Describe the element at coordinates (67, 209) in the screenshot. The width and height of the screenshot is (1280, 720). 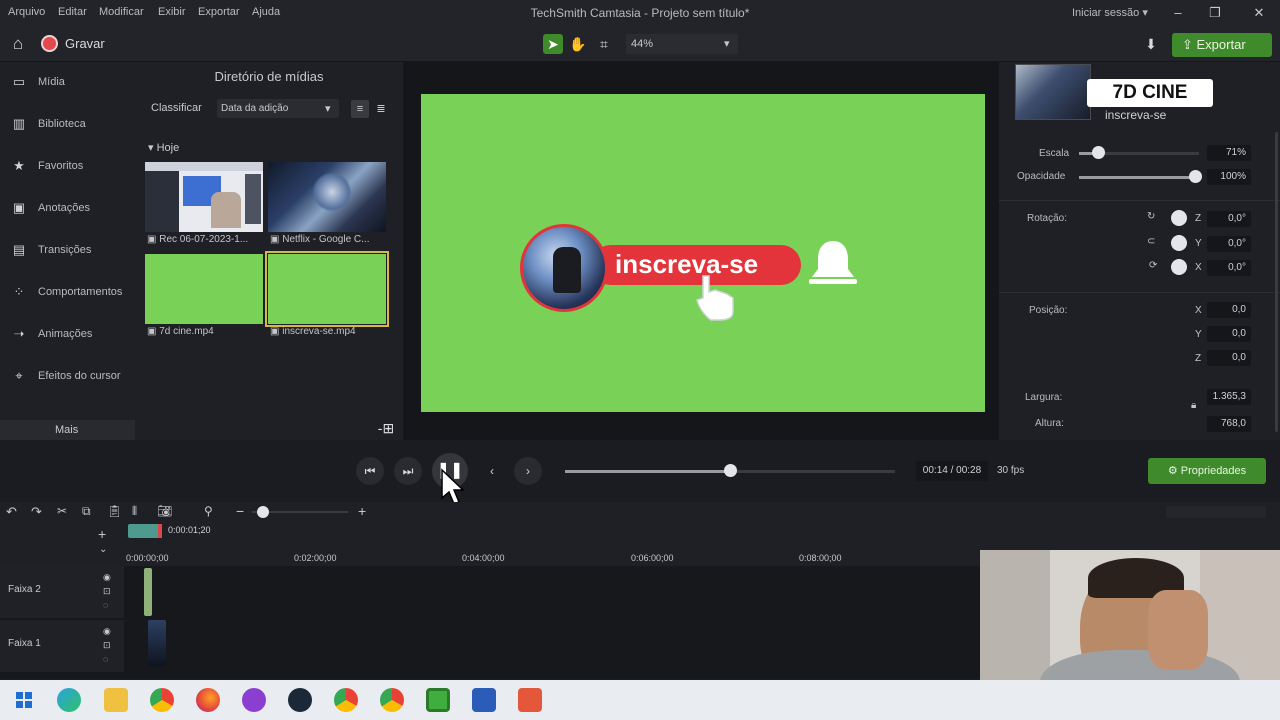
I see `sidebar-item-anotacoes: ▣ Anotações` at that location.